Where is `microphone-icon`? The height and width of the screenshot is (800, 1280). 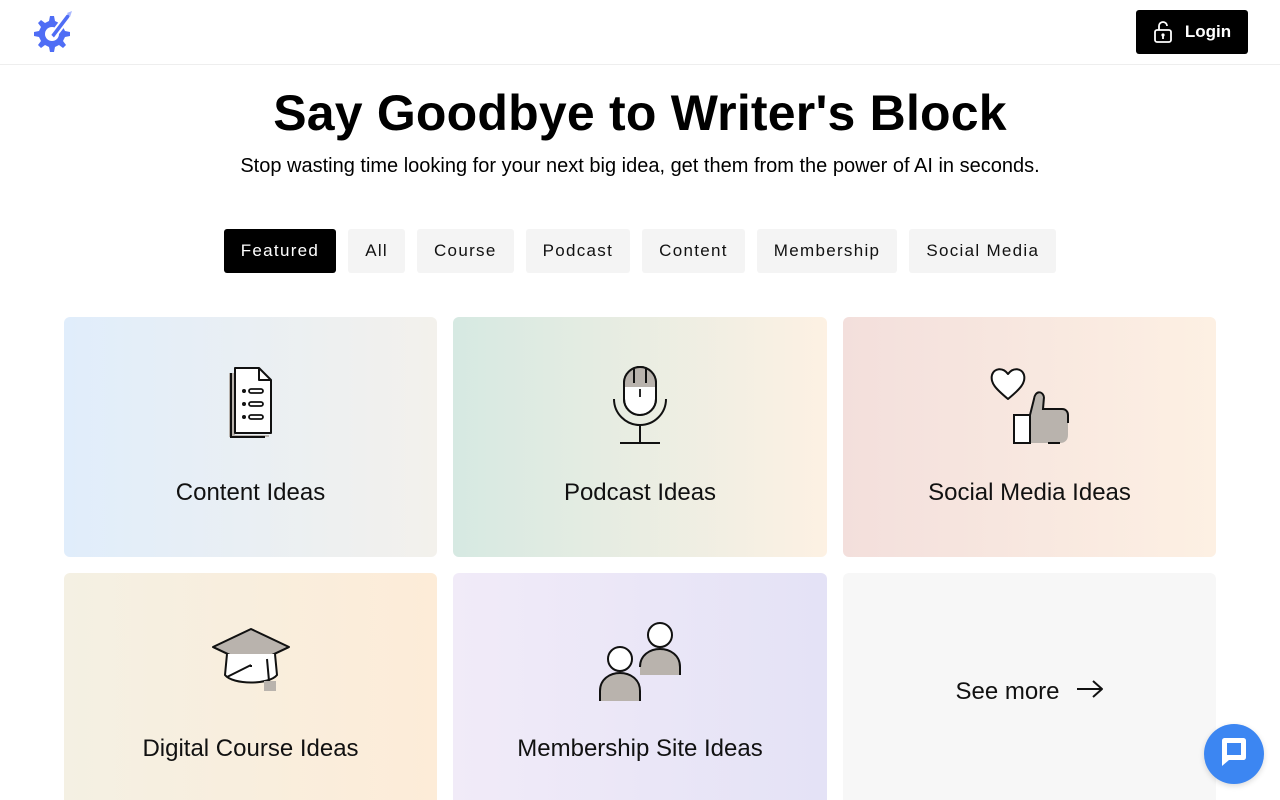
microphone-icon is located at coordinates (640, 405).